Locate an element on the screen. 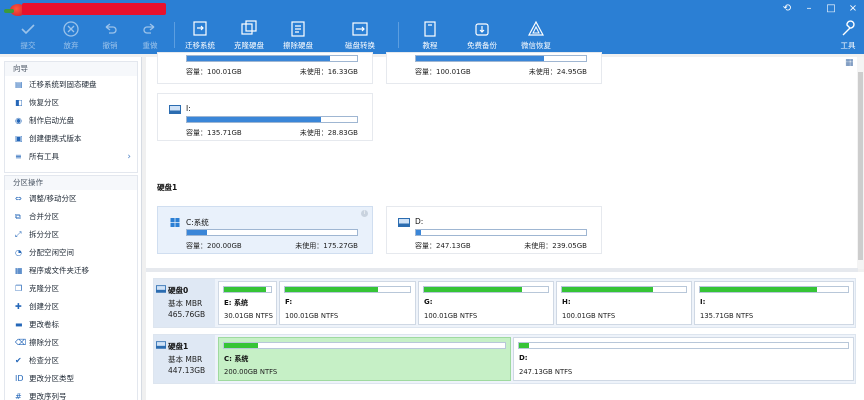  clone-disk-icon is located at coordinates (249, 27).